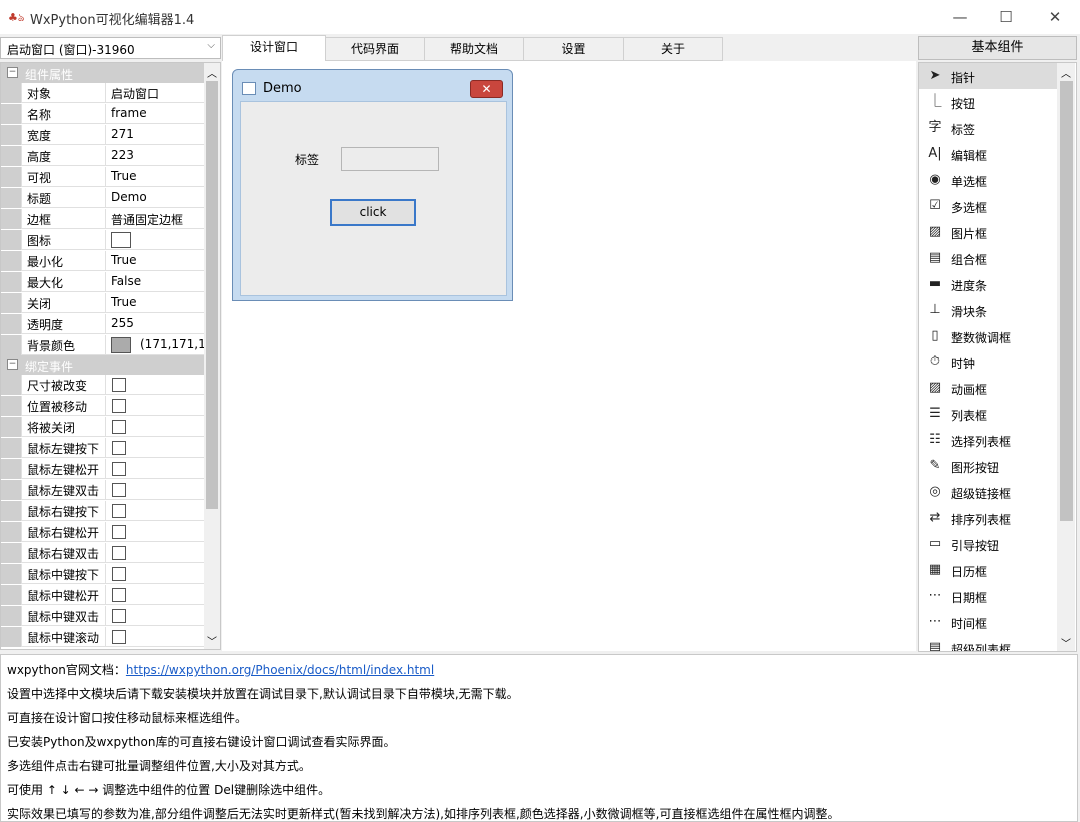 This screenshot has height=822, width=1080. Describe the element at coordinates (1055, 17) in the screenshot. I see `close-button: ✕` at that location.